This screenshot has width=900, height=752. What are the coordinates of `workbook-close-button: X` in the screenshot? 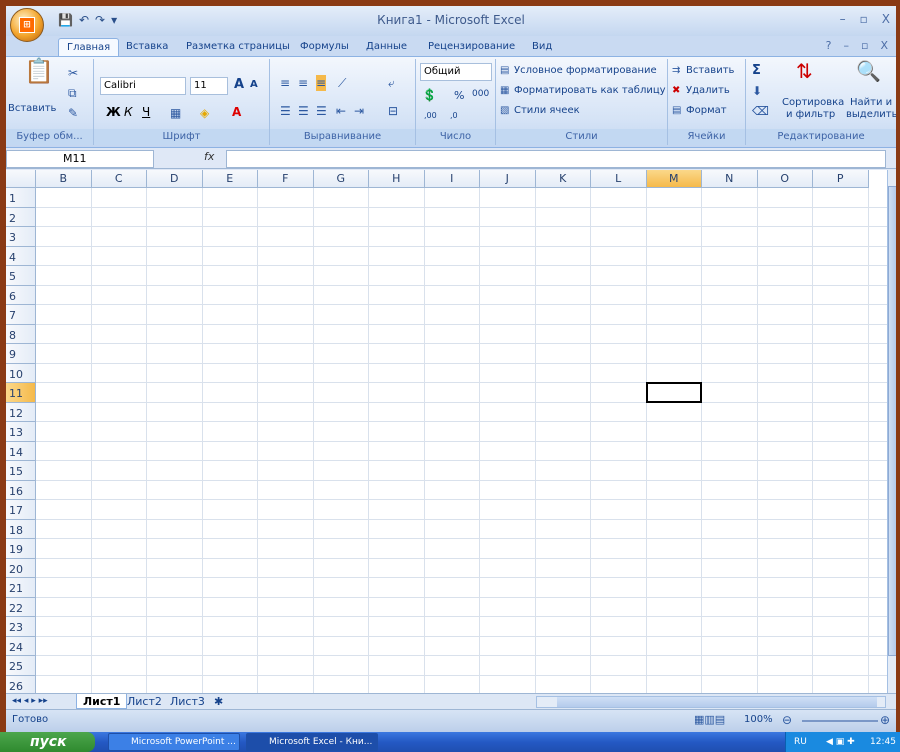 It's located at (884, 45).